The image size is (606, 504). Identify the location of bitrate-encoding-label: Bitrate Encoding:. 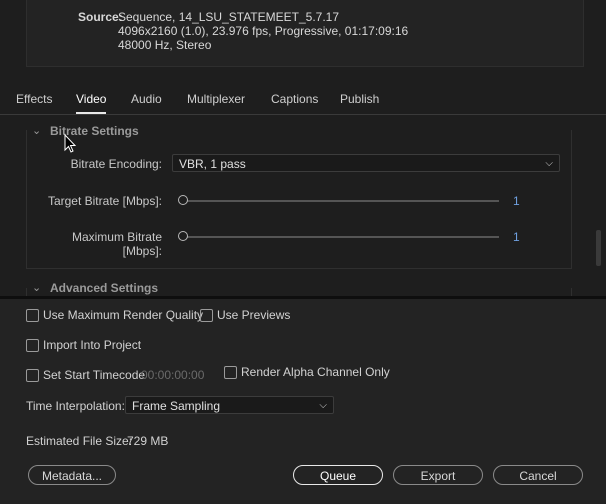
(116, 164).